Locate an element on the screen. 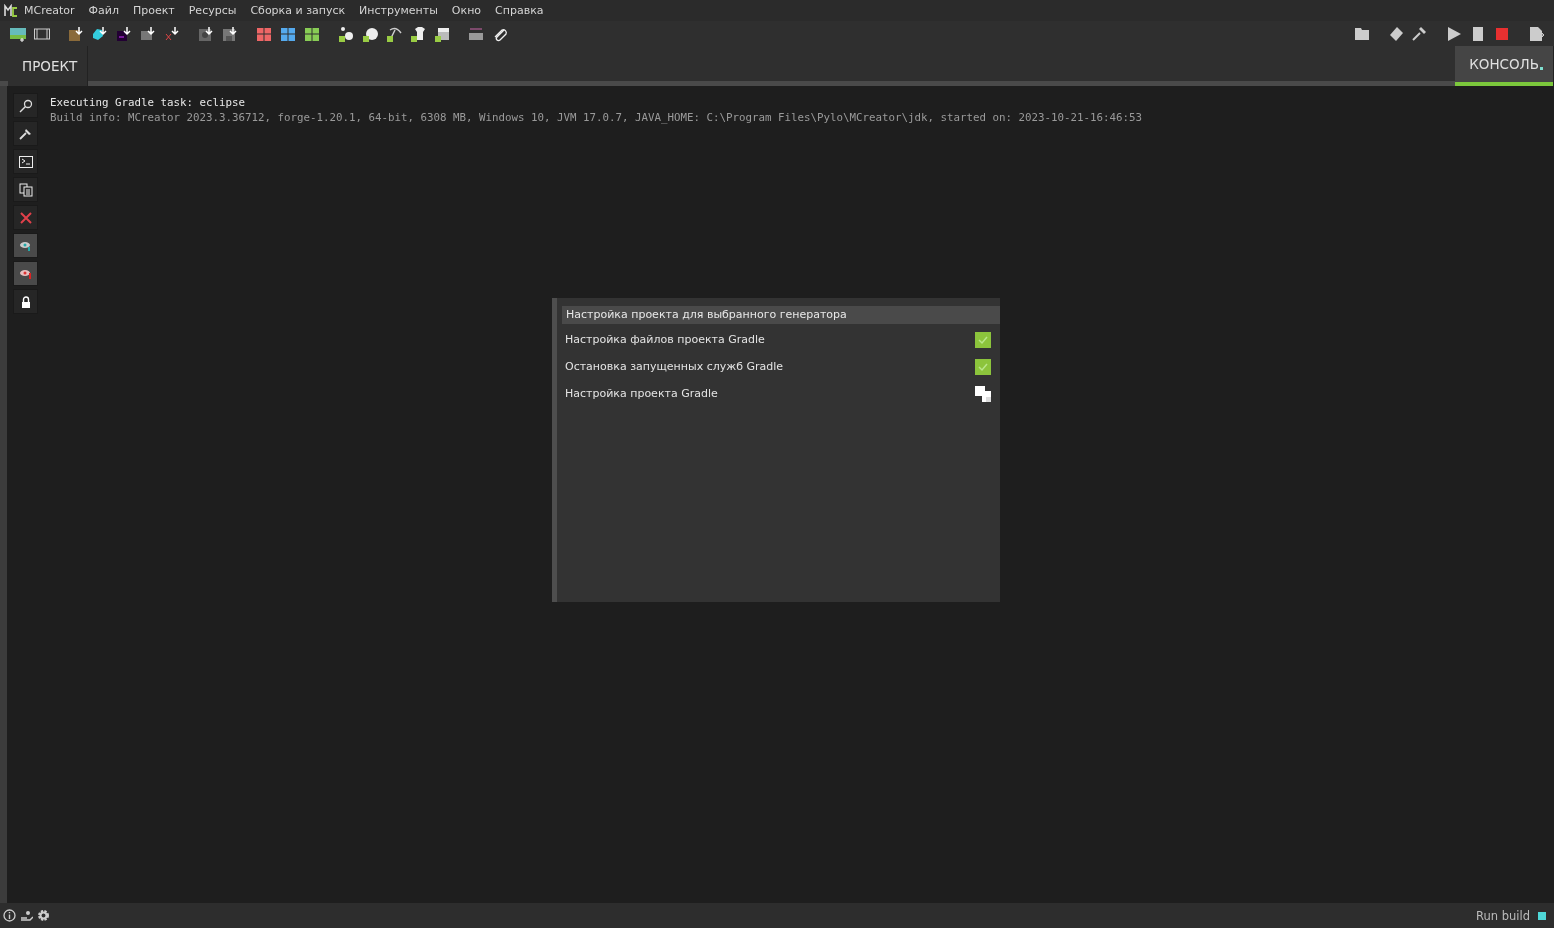 This screenshot has height=928, width=1554. sound-import-icon is located at coordinates (148, 33).